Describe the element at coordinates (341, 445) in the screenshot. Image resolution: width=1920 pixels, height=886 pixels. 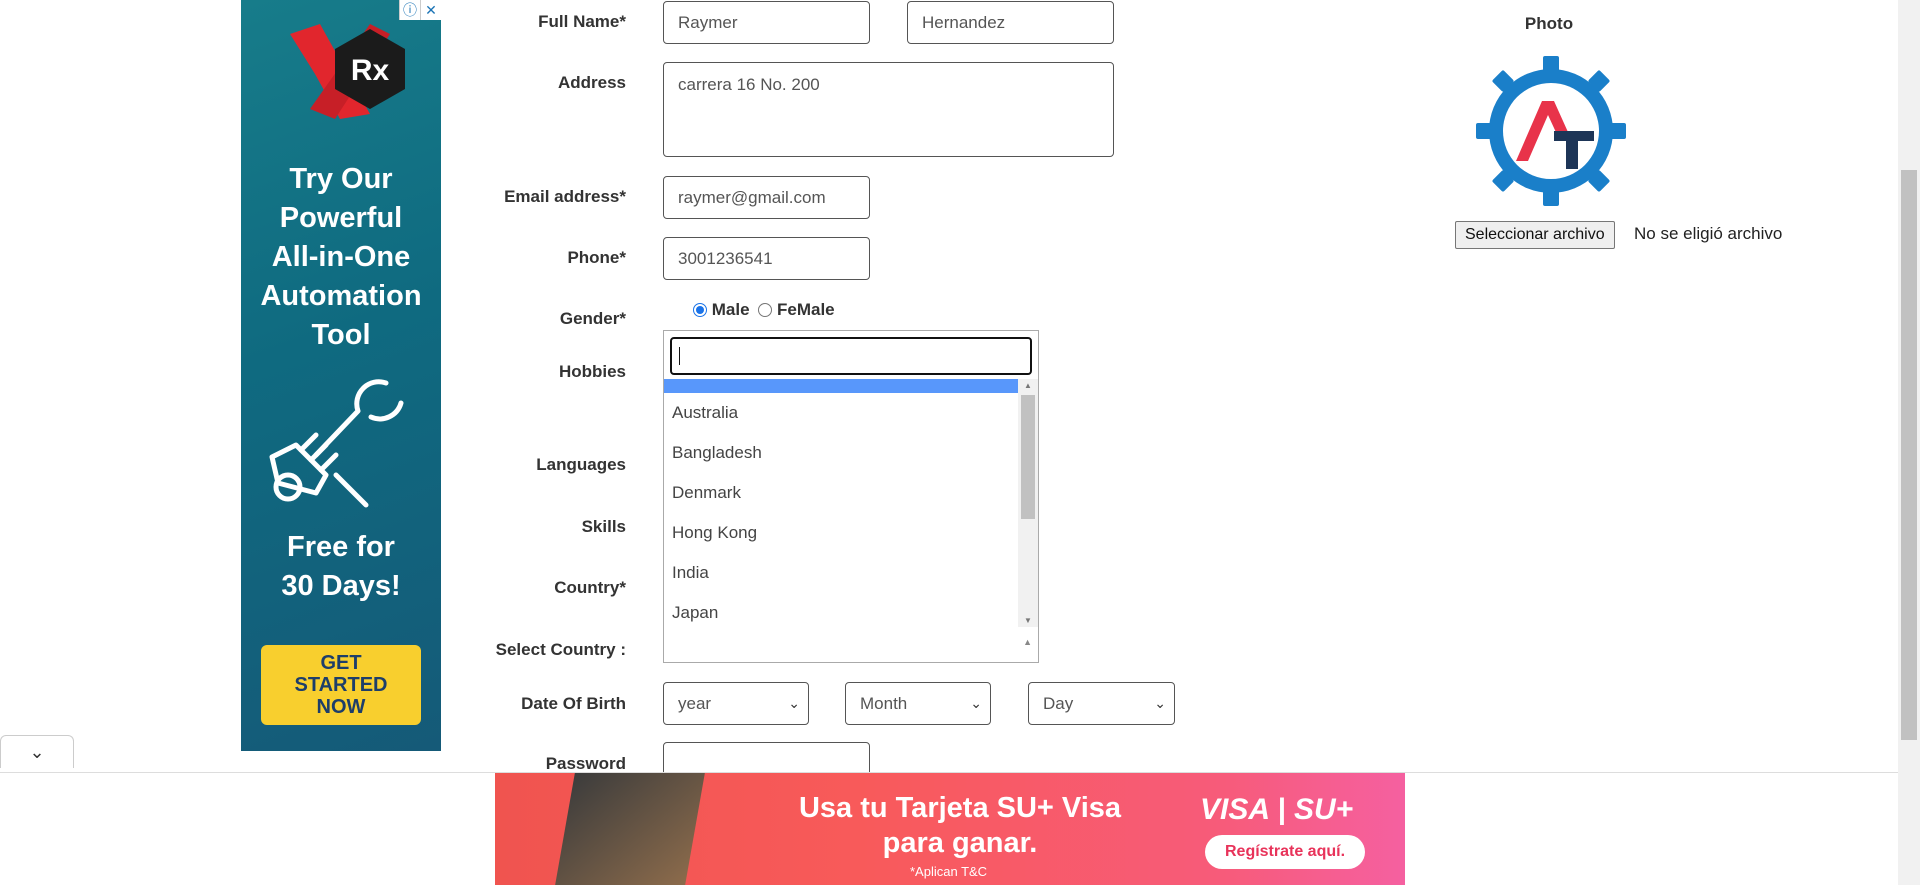
I see `wrench-hand-icon` at that location.